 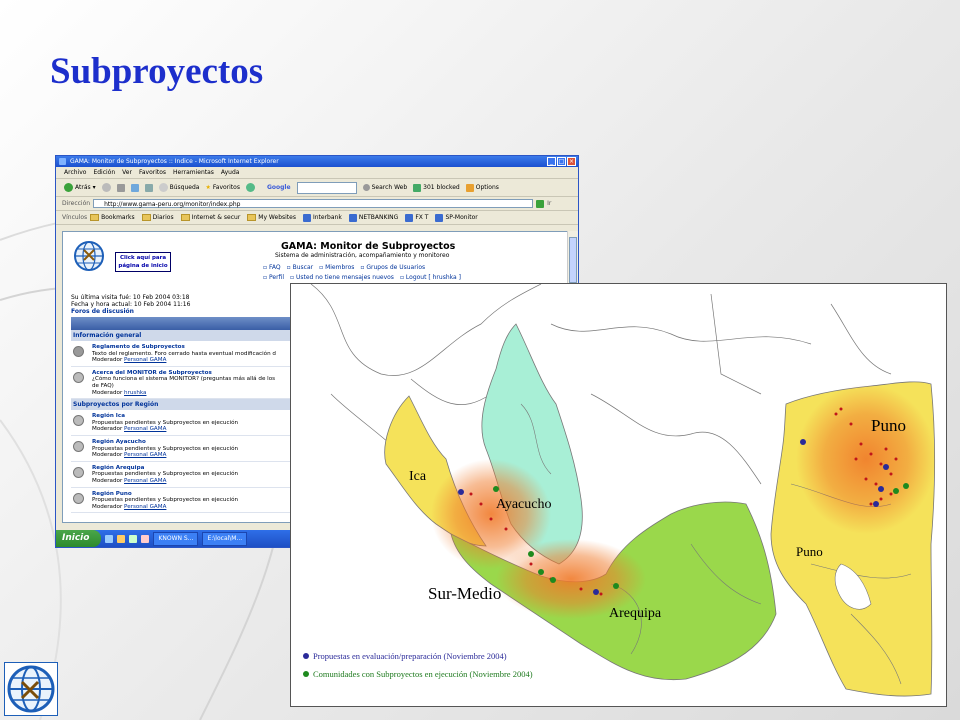 What do you see at coordinates (273, 277) in the screenshot?
I see `nav-perfil: ▫ Perfil` at bounding box center [273, 277].